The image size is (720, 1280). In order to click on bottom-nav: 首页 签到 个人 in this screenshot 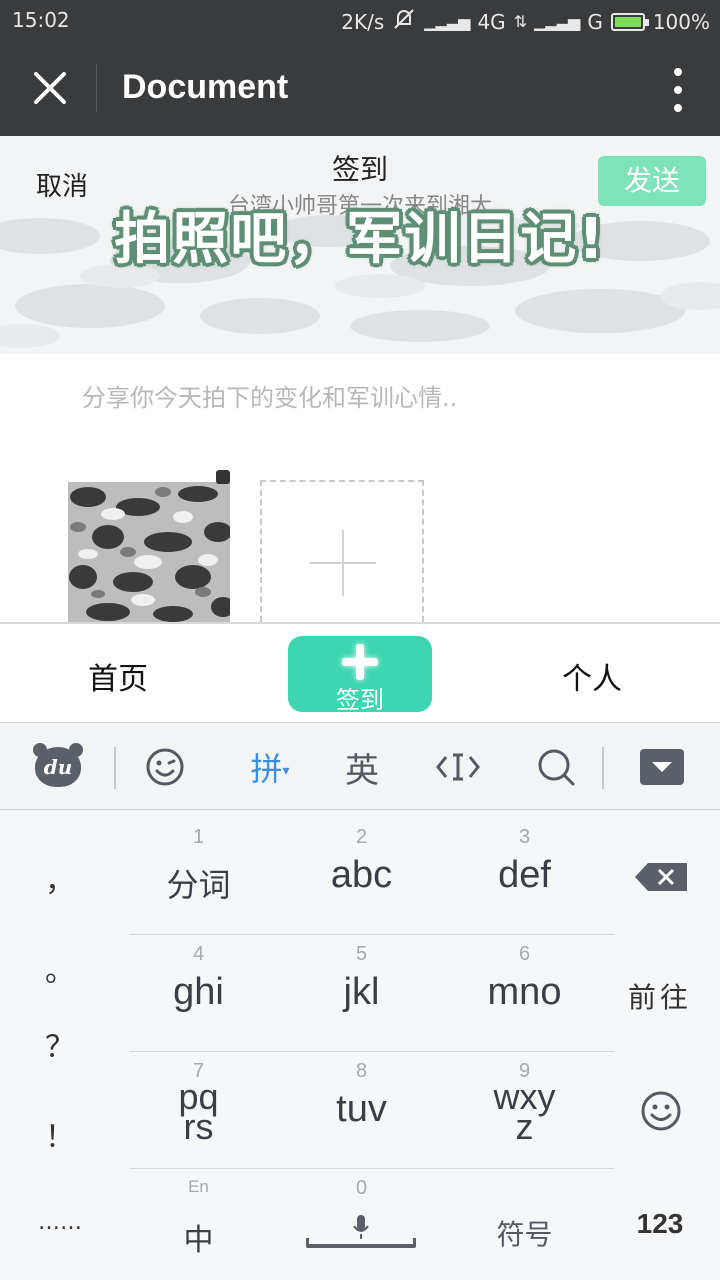, I will do `click(360, 672)`.